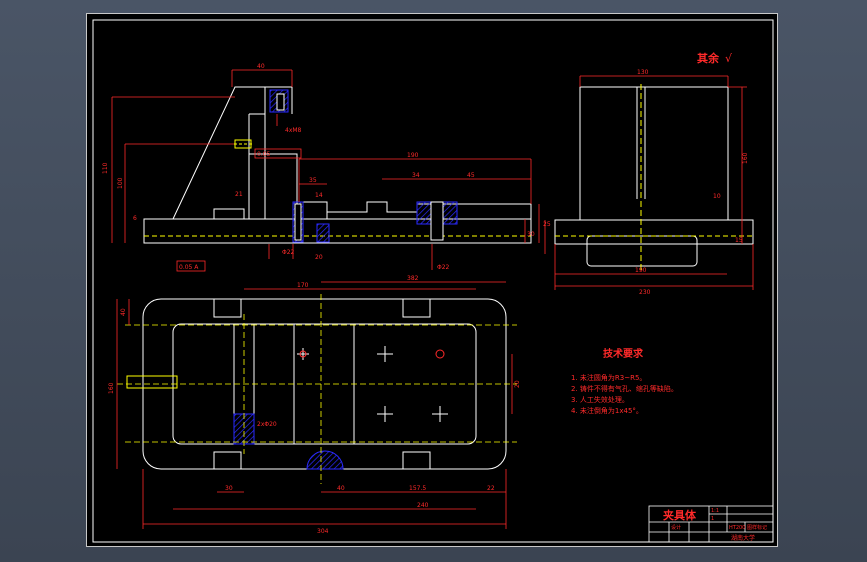 The height and width of the screenshot is (562, 867). I want to click on plan-dim-seg2: 157.5, so click(417, 488).